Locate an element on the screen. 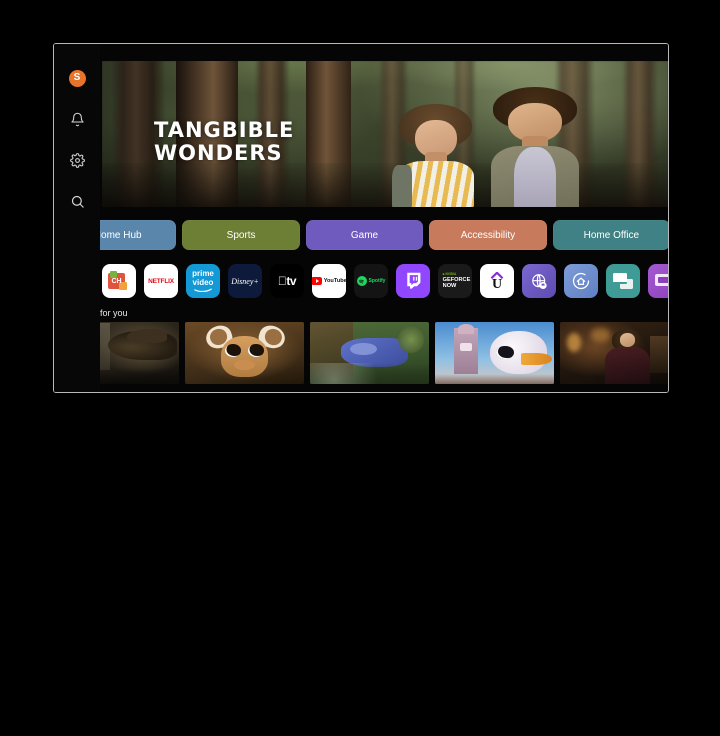 This screenshot has height=736, width=720. twitch-icon is located at coordinates (413, 281).